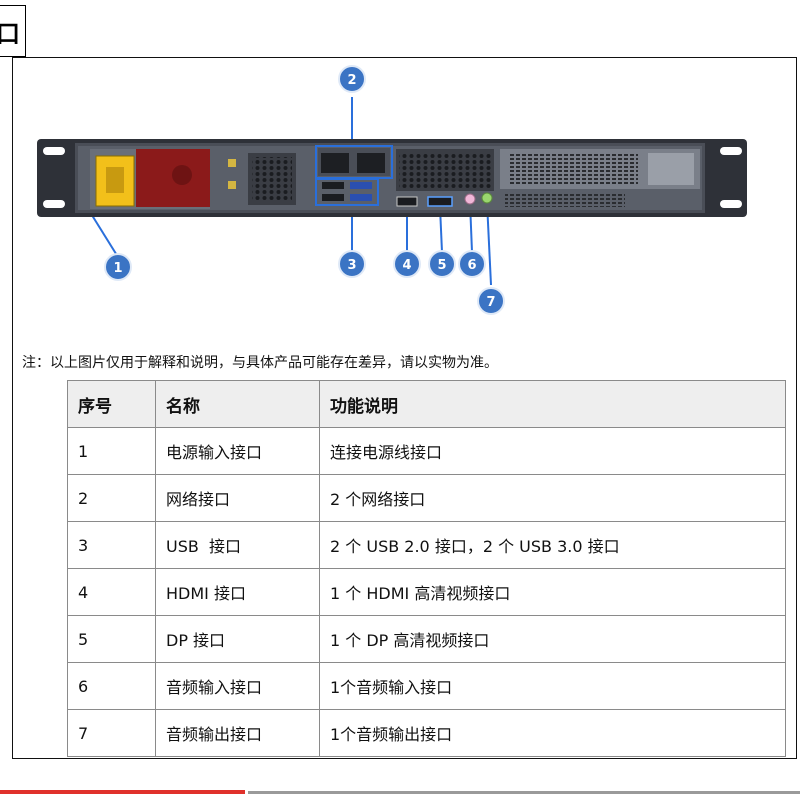 This screenshot has height=800, width=800. I want to click on svg-text: 1, so click(117, 268).